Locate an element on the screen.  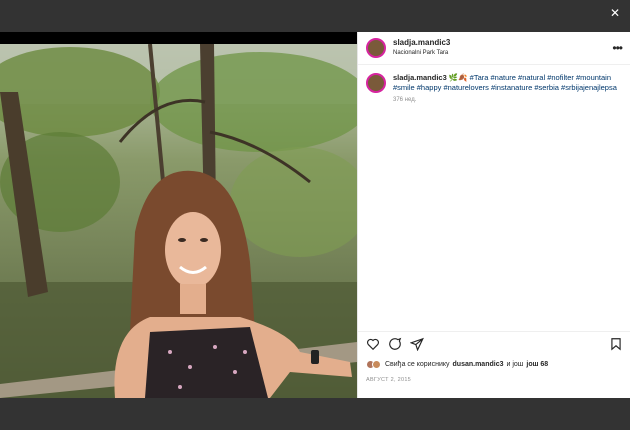
post-date: АВГУСТ 2, 2015 is located at coordinates (389, 380).